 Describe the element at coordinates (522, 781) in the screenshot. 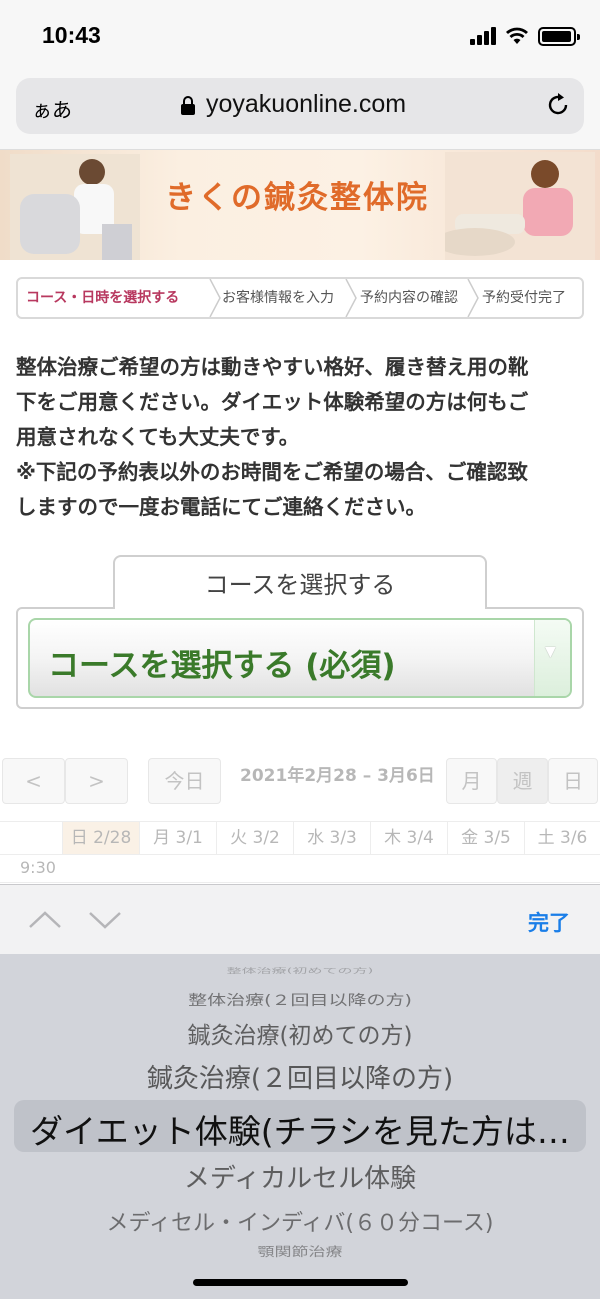

I see `view-week-button: 週` at that location.